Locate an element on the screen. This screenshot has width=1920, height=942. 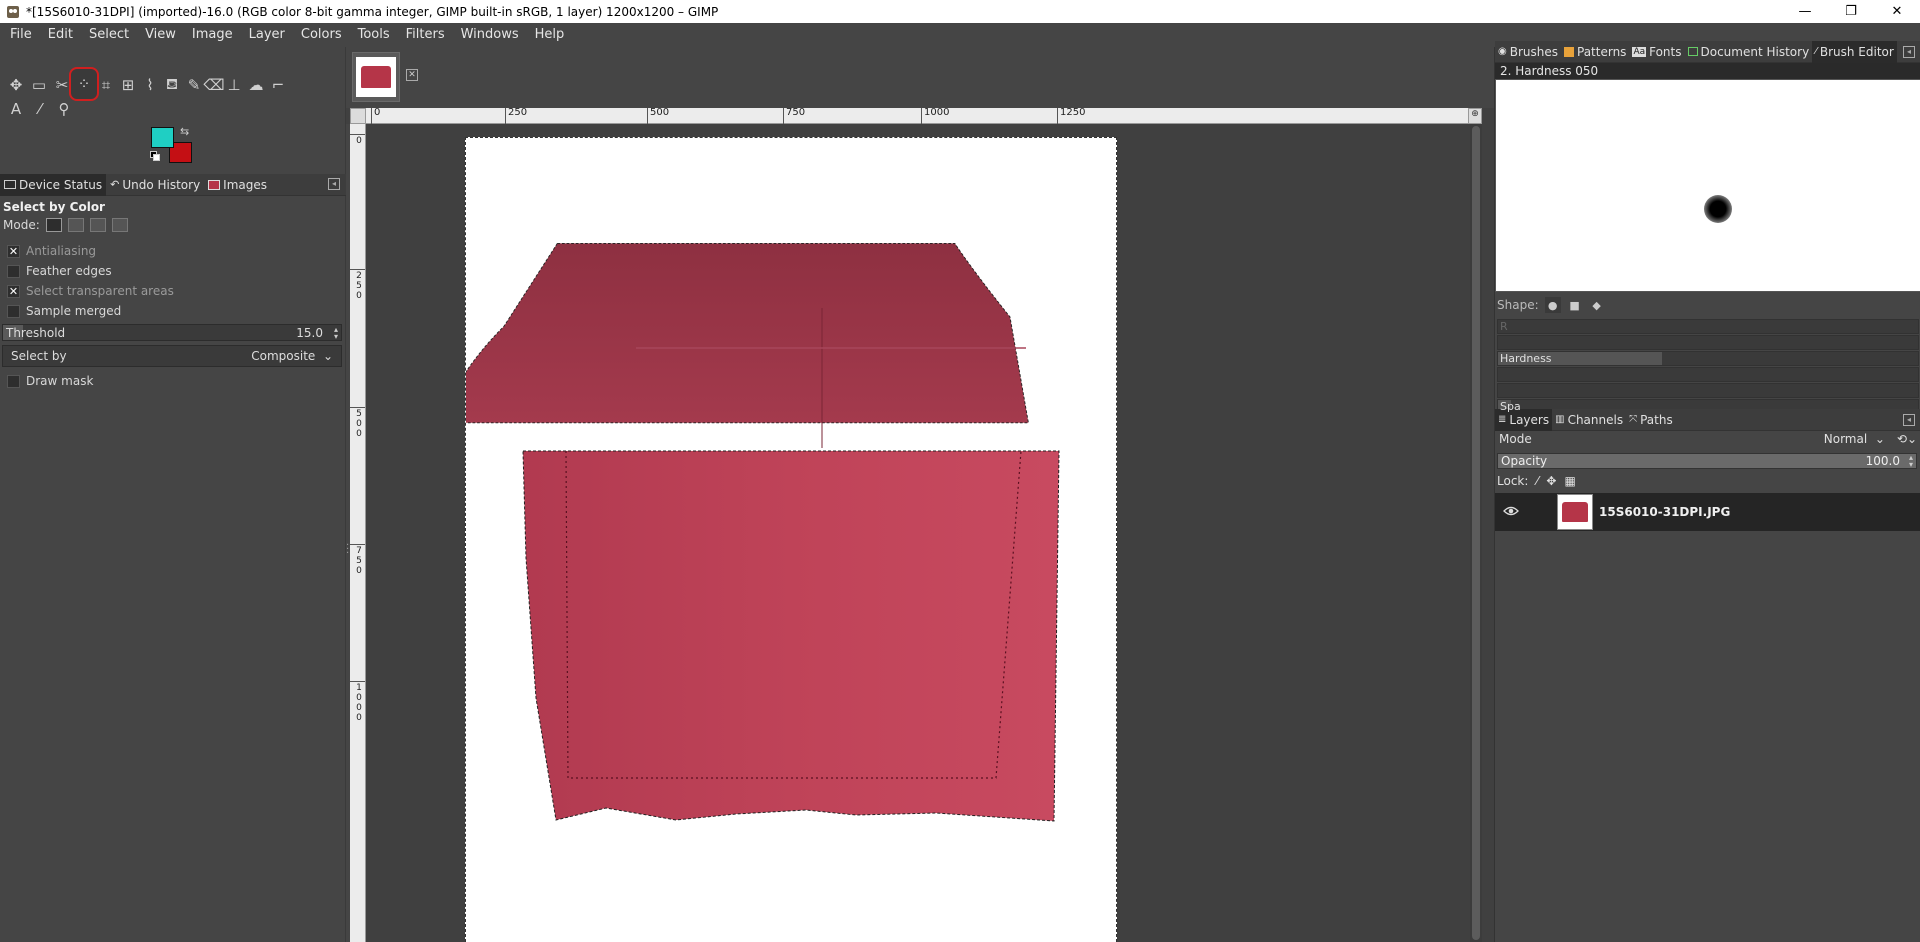
brush-param-slider: R is located at coordinates (1708, 326).